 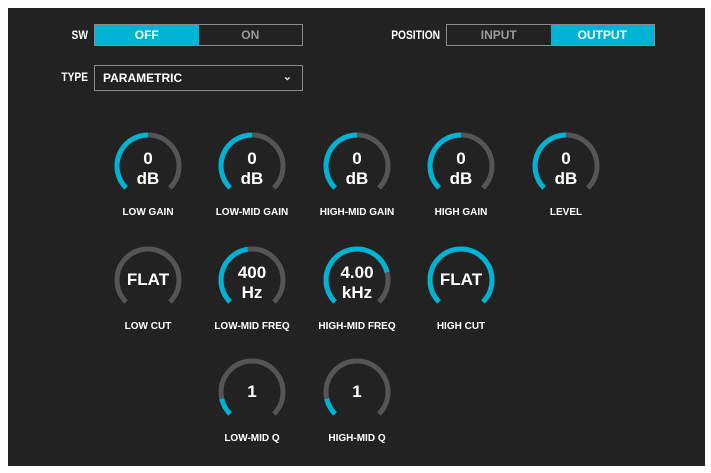 What do you see at coordinates (252, 282) in the screenshot?
I see `knob-value: 400 Hz` at bounding box center [252, 282].